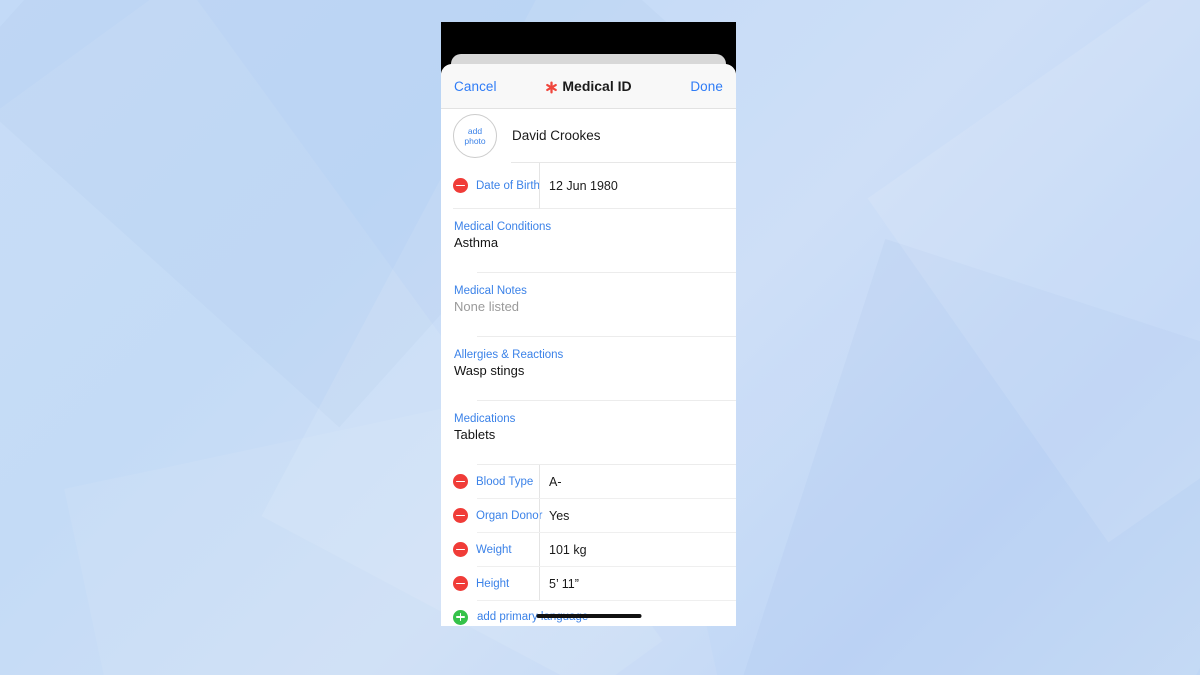 This screenshot has width=1200, height=675. I want to click on add-photo-label-line1: add, so click(475, 130).